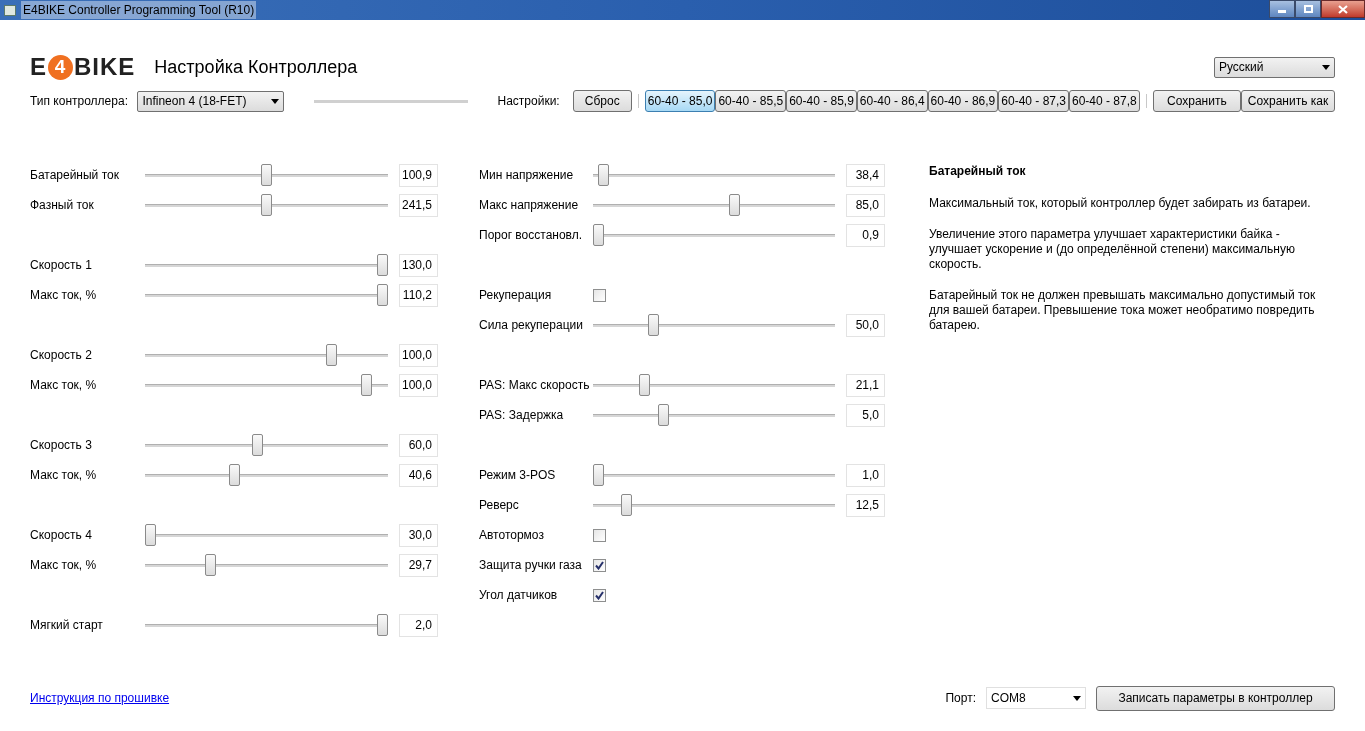  What do you see at coordinates (963, 101) in the screenshot?
I see `preset-button: 60-40 - 86,9` at bounding box center [963, 101].